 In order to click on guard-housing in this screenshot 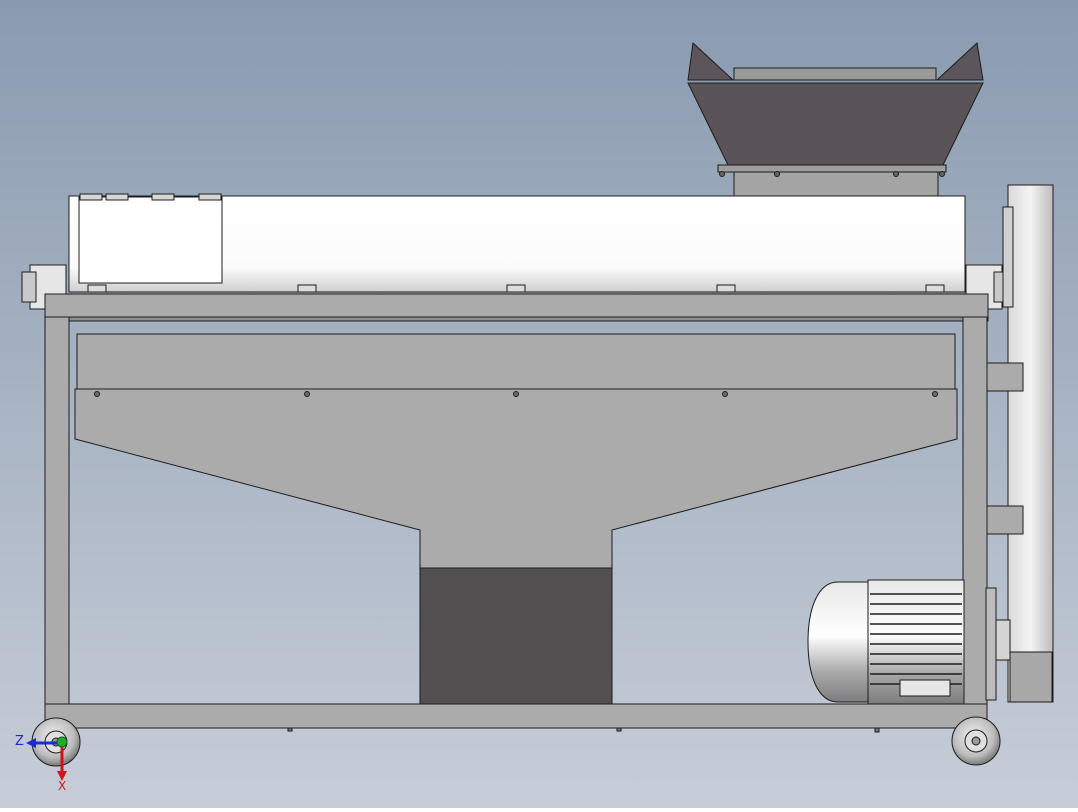, I will do `click(1030, 443)`.